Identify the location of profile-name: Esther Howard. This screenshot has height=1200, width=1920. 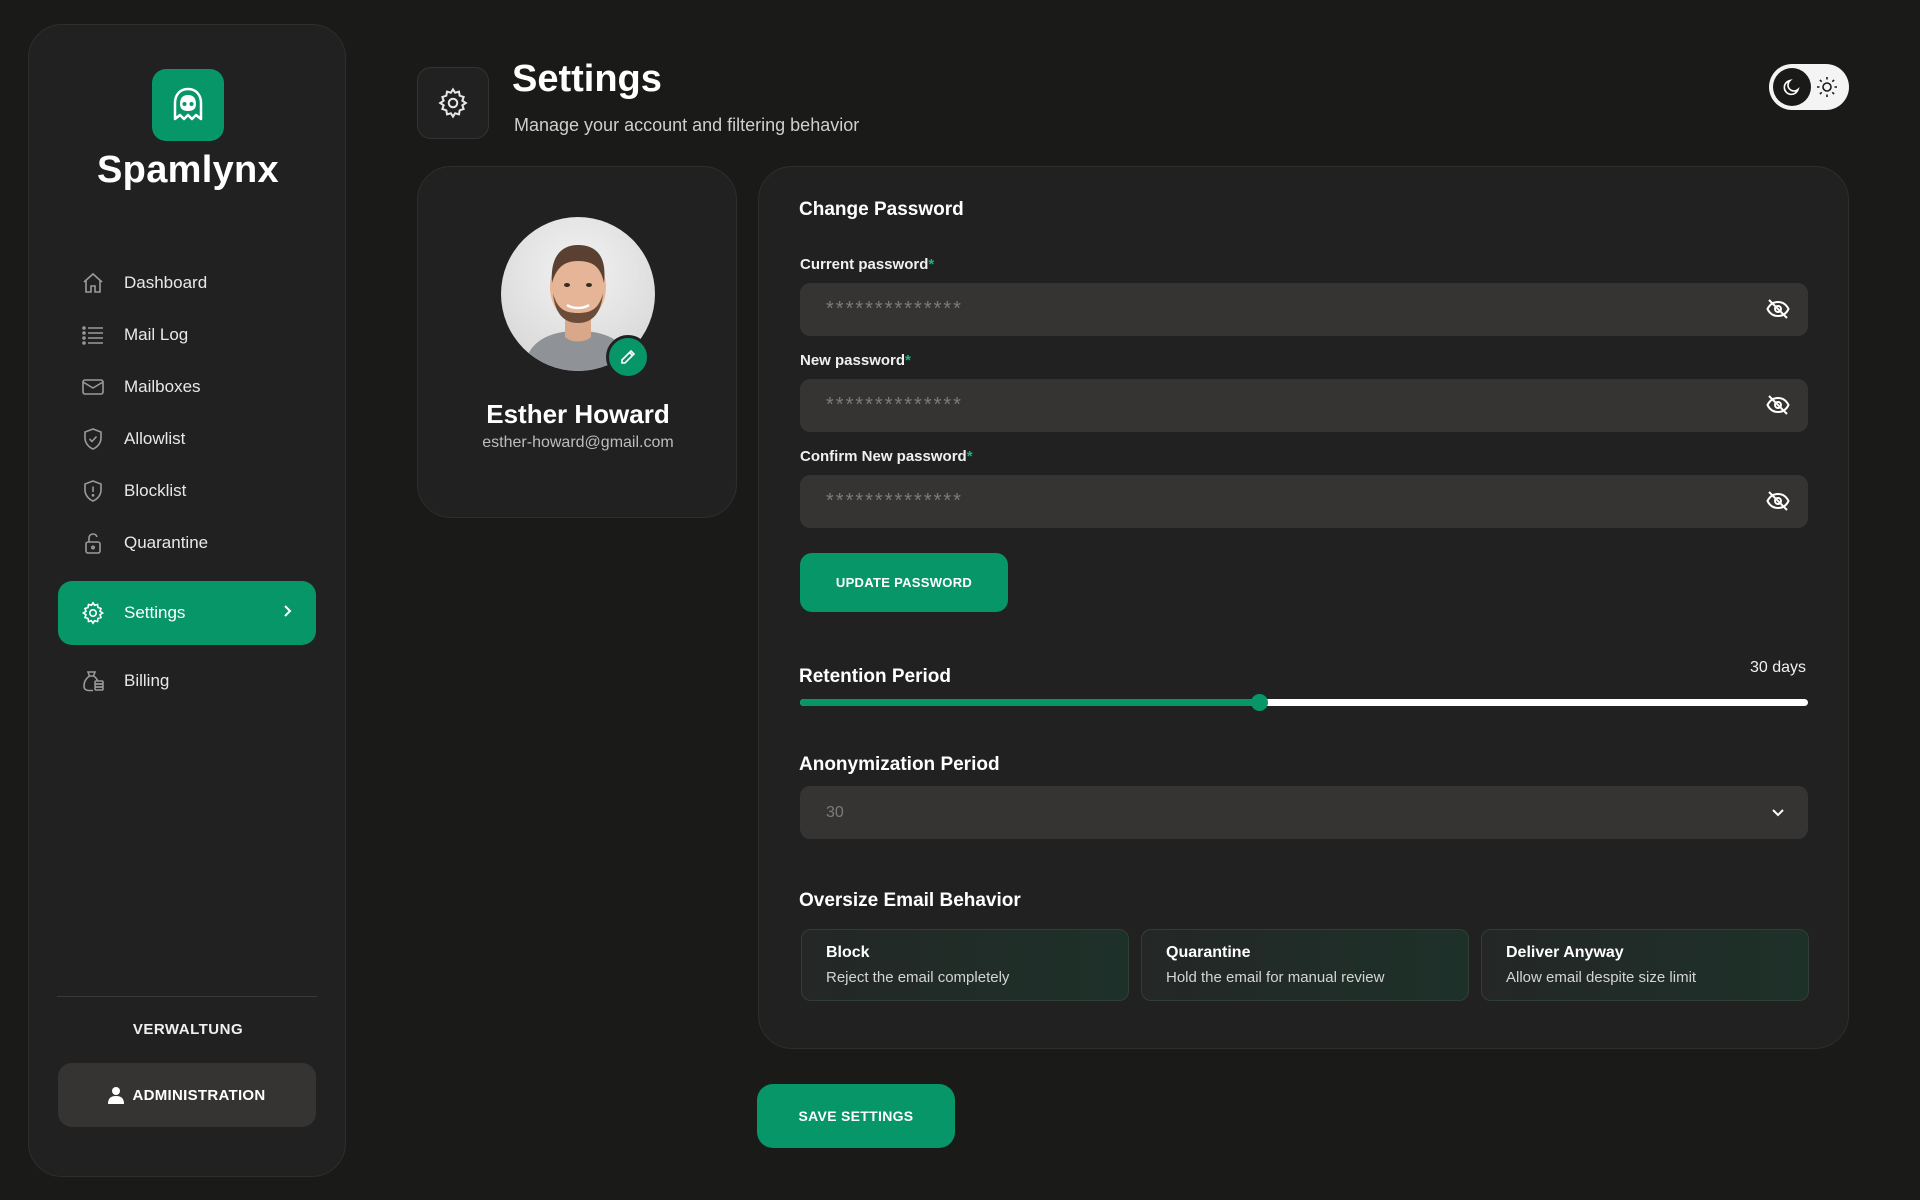
(578, 414).